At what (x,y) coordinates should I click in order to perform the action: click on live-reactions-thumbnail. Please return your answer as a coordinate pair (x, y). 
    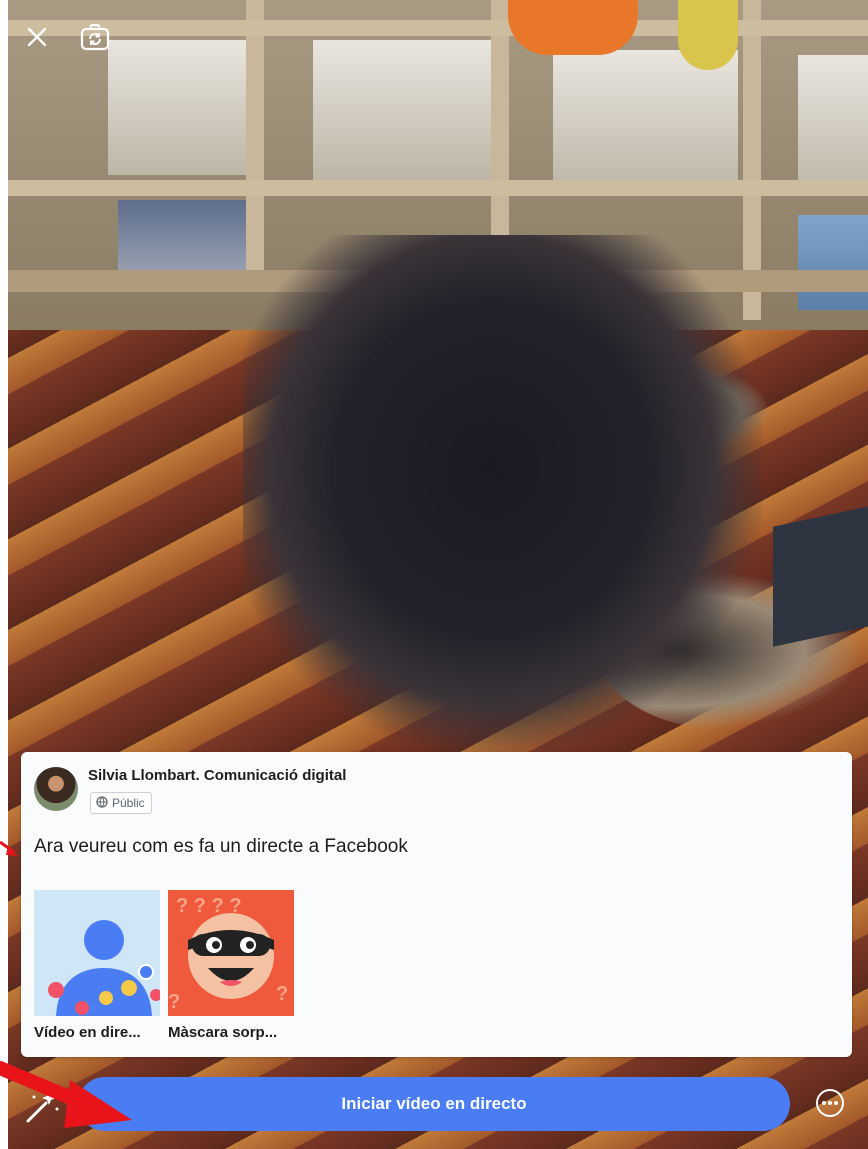
    Looking at the image, I should click on (97, 953).